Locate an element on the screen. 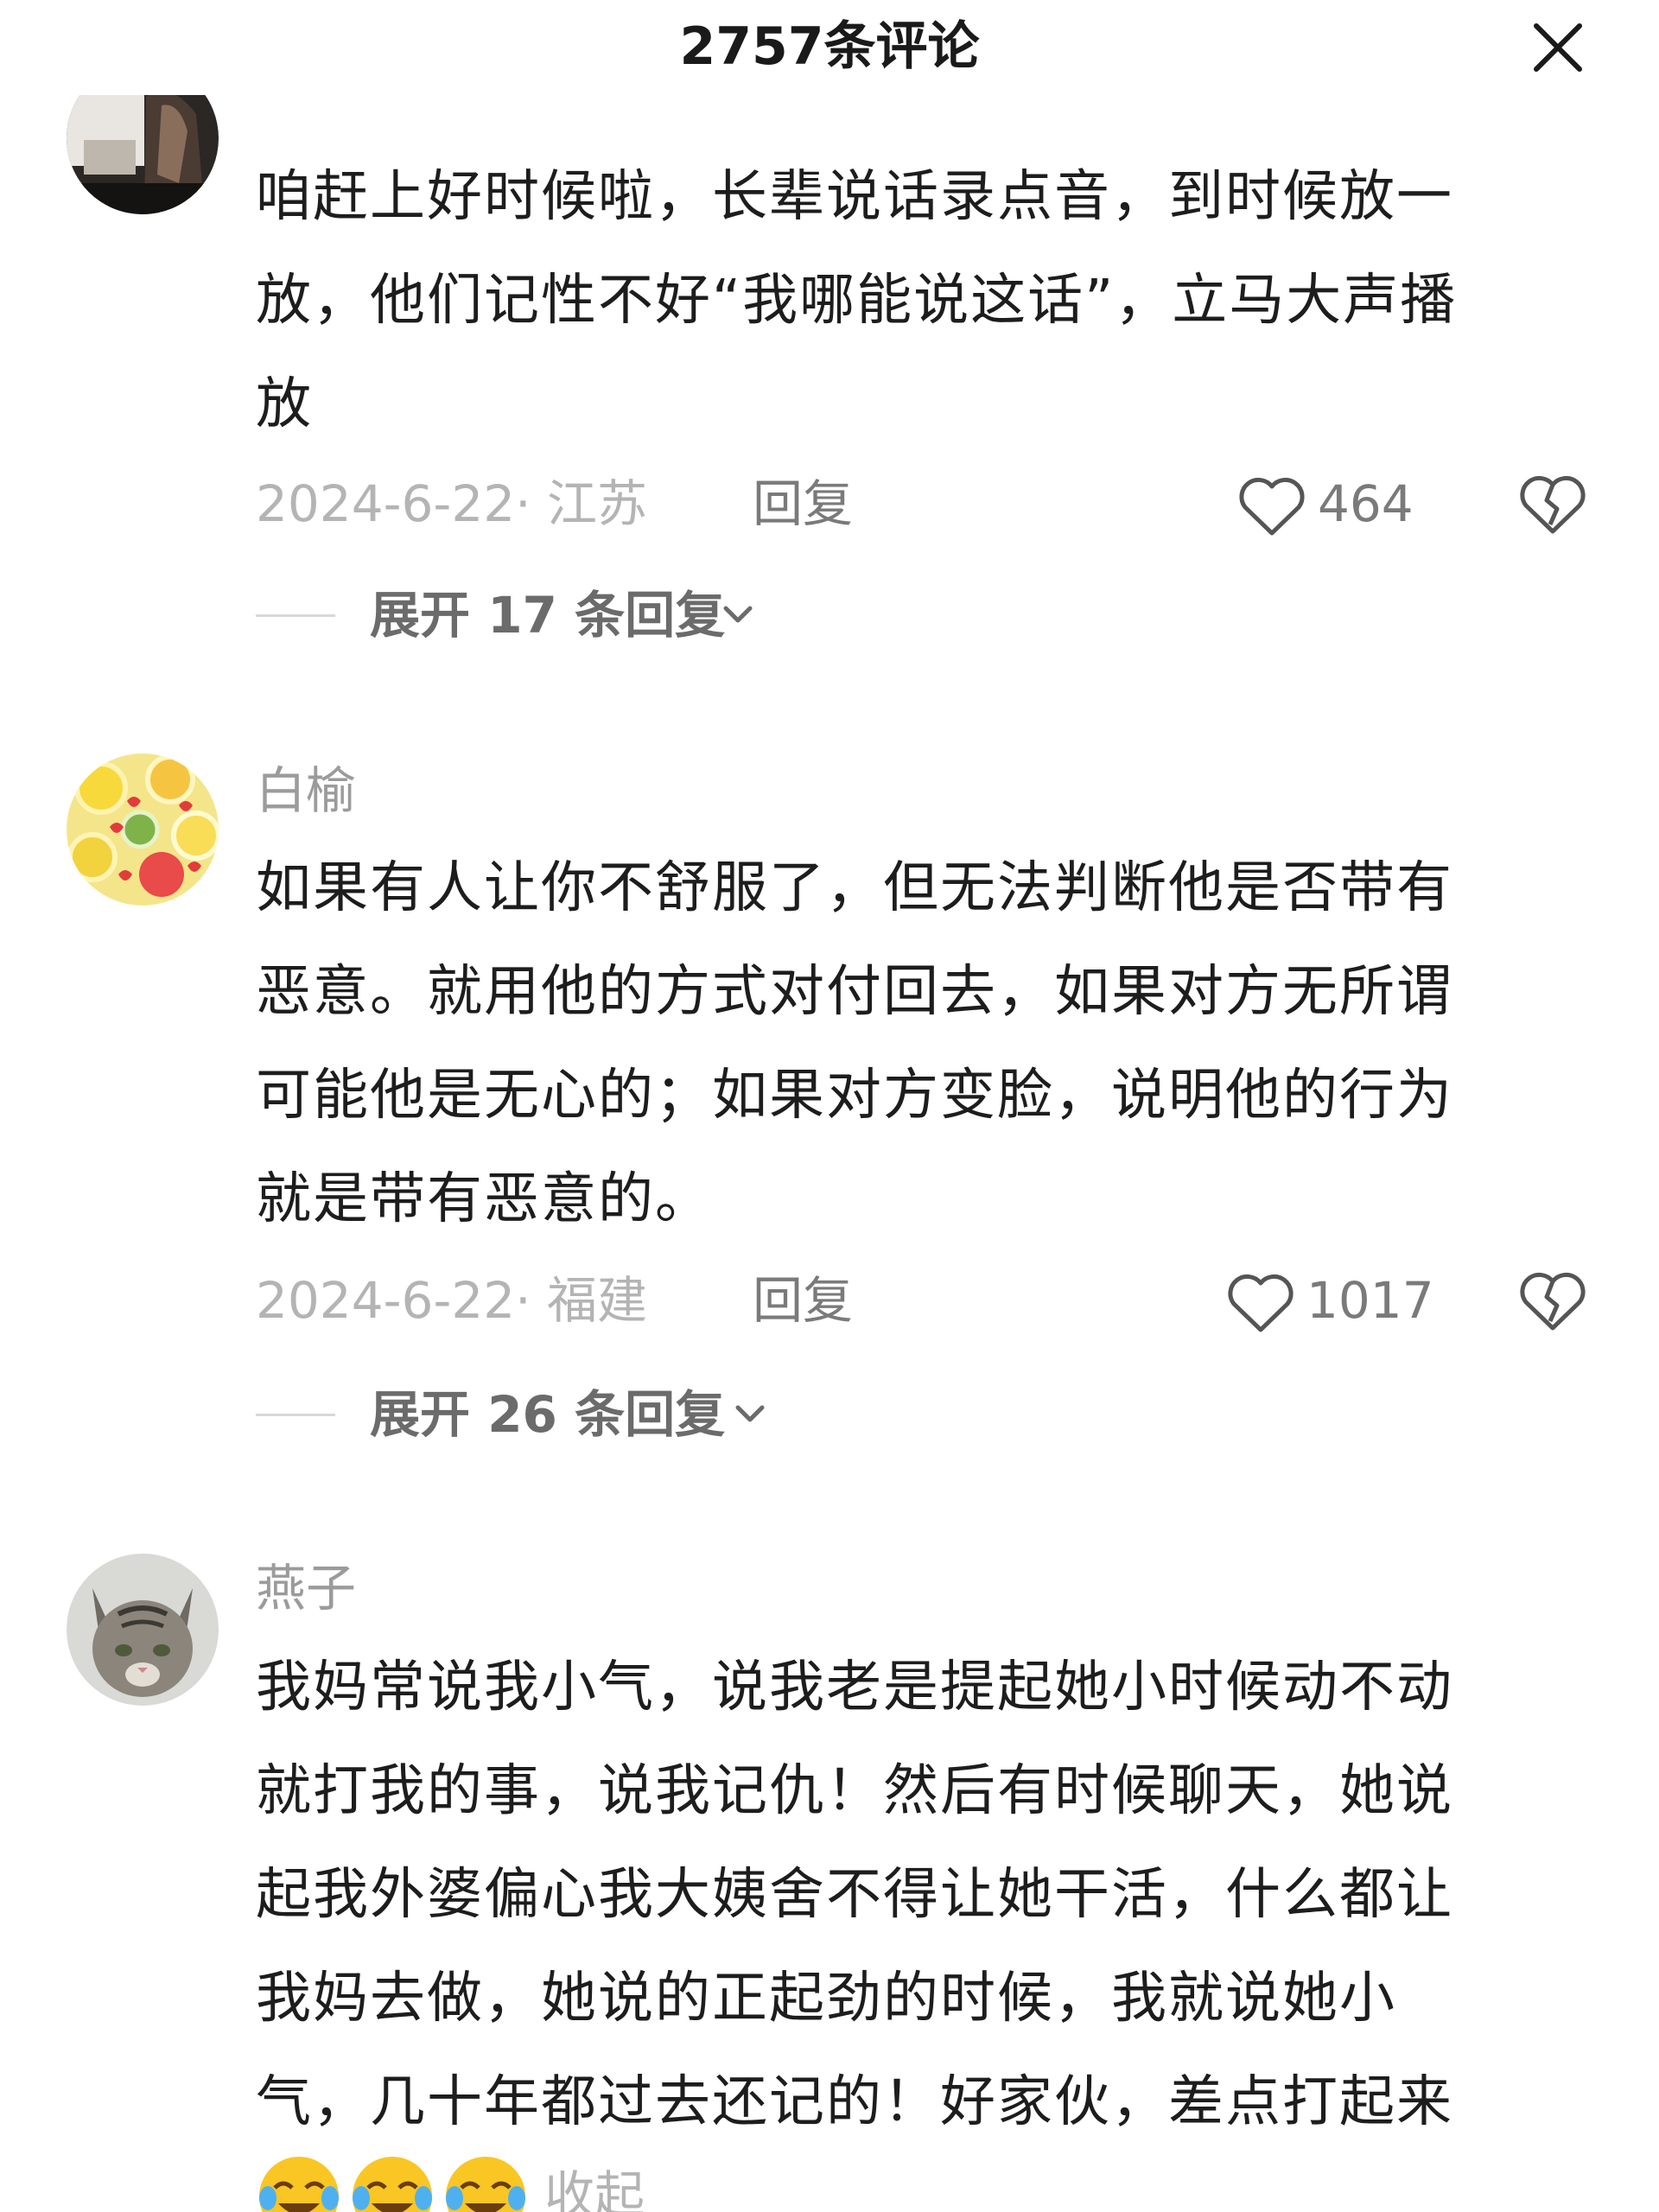 This screenshot has height=2212, width=1659. comment-line: 气，几十年都过去还记的！好家伙，差点打起来 is located at coordinates (854, 2102).